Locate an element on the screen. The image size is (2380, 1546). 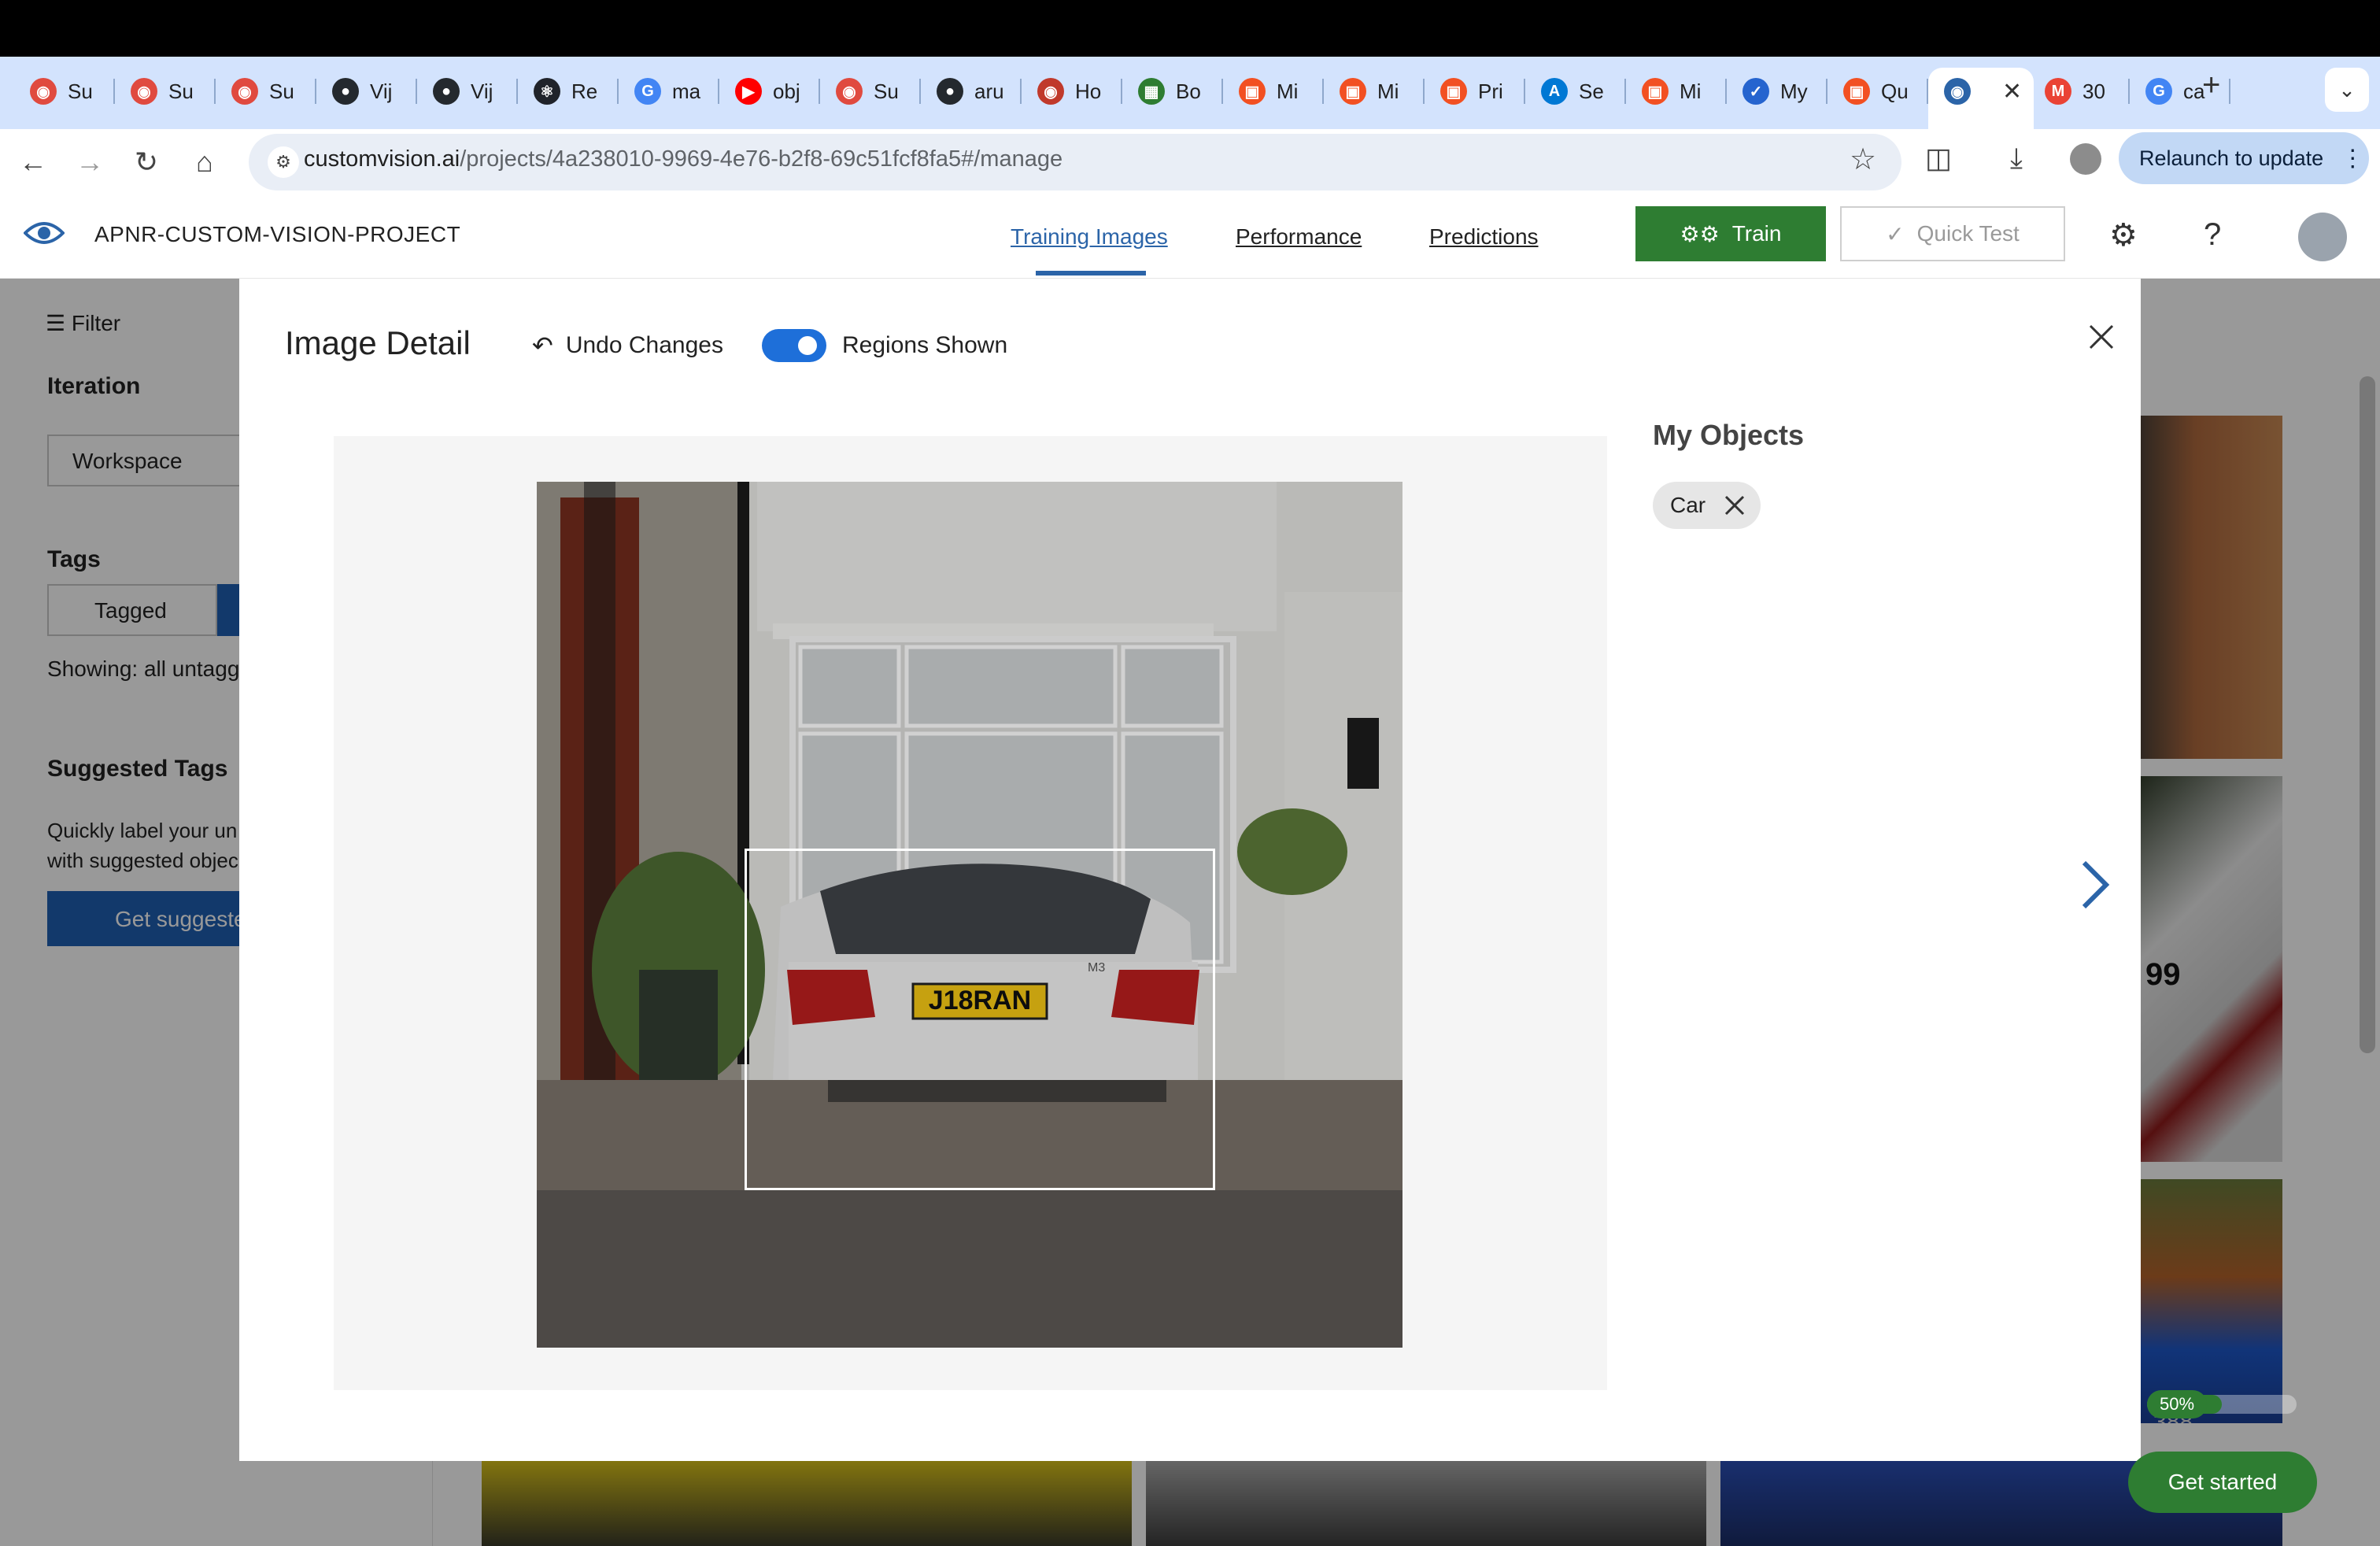
chevron-right-icon is located at coordinates (2093, 884).